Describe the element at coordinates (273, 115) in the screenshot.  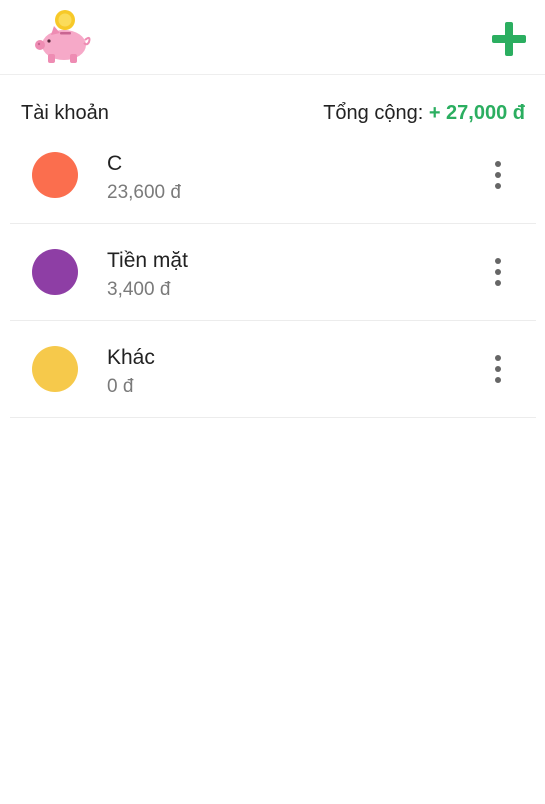
I see `accounts-summary: Tài khoản Tổng cộng: + 27,000 đ` at that location.